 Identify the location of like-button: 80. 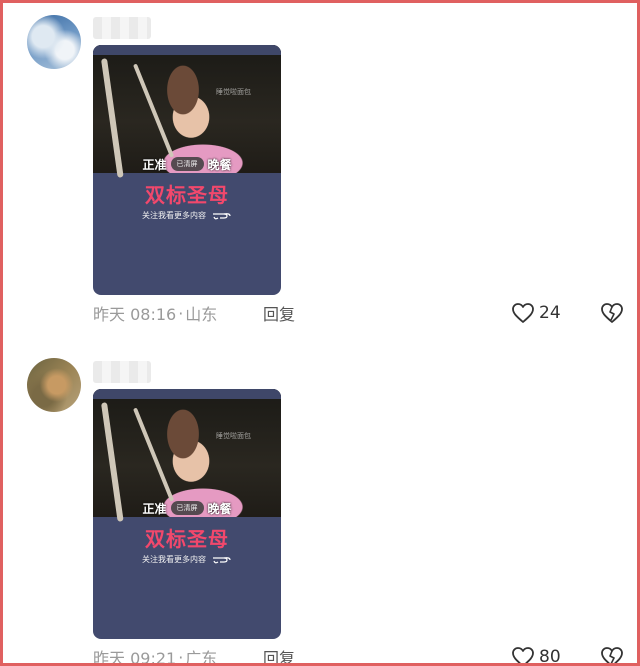
(536, 655).